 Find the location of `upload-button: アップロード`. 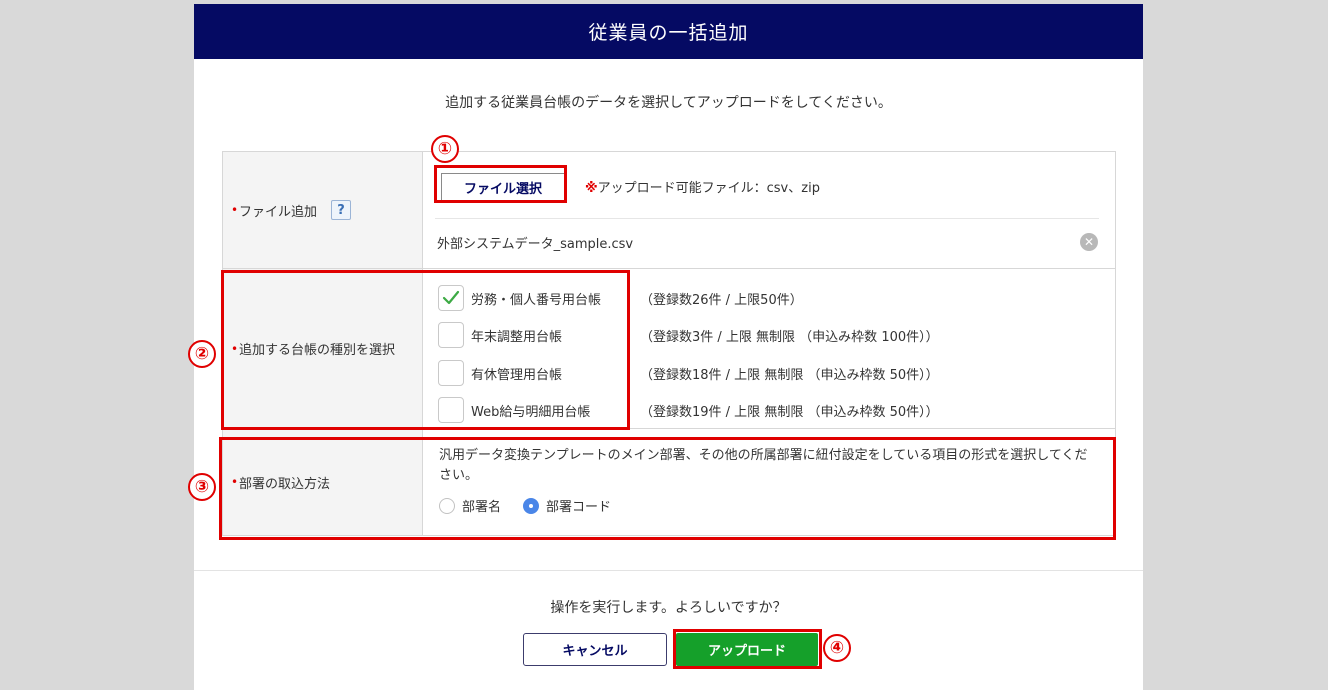

upload-button: アップロード is located at coordinates (747, 649).